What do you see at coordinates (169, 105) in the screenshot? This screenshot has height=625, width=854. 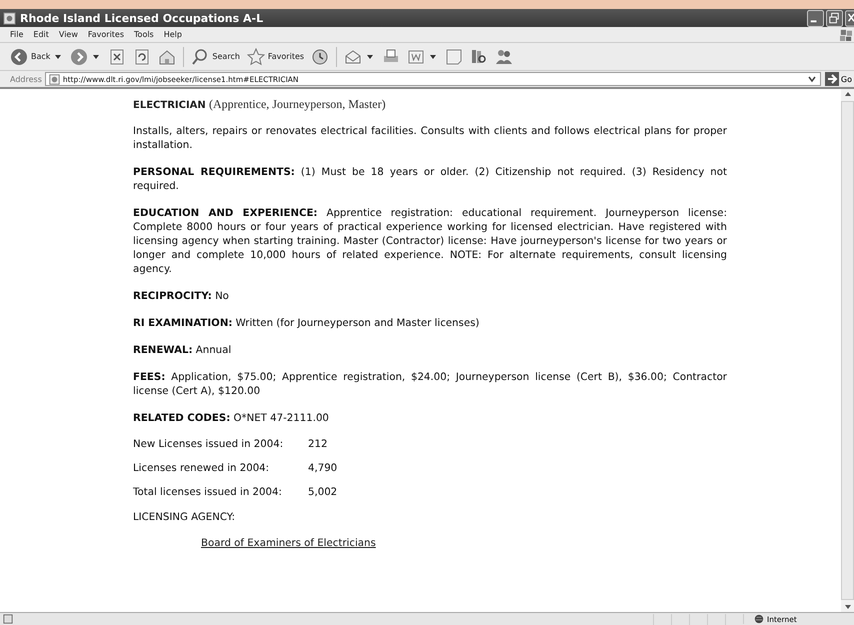 I see `section-title: ELECTRICIAN` at bounding box center [169, 105].